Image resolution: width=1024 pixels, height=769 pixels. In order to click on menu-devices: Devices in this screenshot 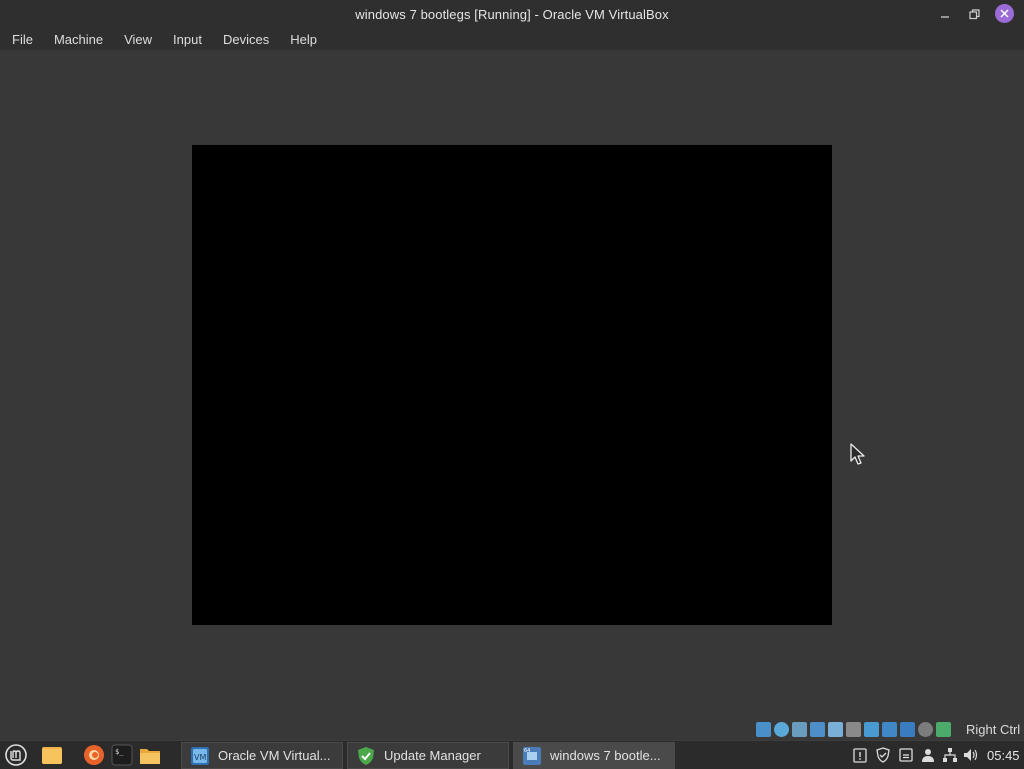, I will do `click(250, 39)`.